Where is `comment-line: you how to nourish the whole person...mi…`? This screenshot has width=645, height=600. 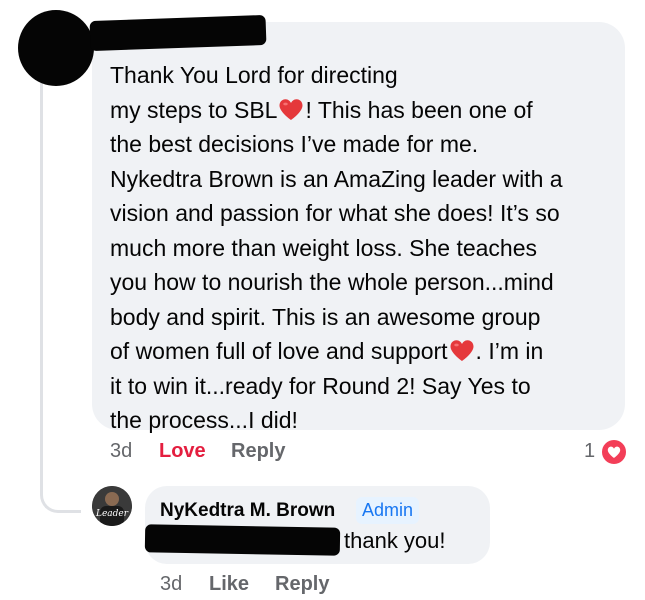 comment-line: you how to nourish the whole person...mi… is located at coordinates (332, 282).